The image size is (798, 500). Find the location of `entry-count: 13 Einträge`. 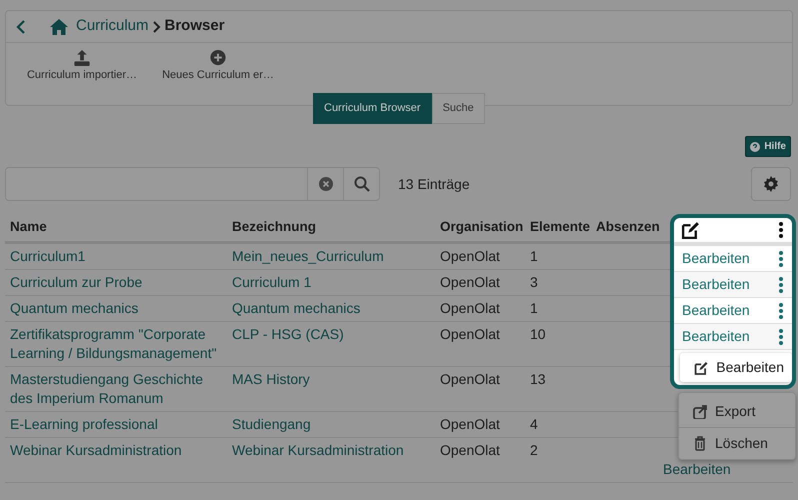

entry-count: 13 Einträge is located at coordinates (434, 184).